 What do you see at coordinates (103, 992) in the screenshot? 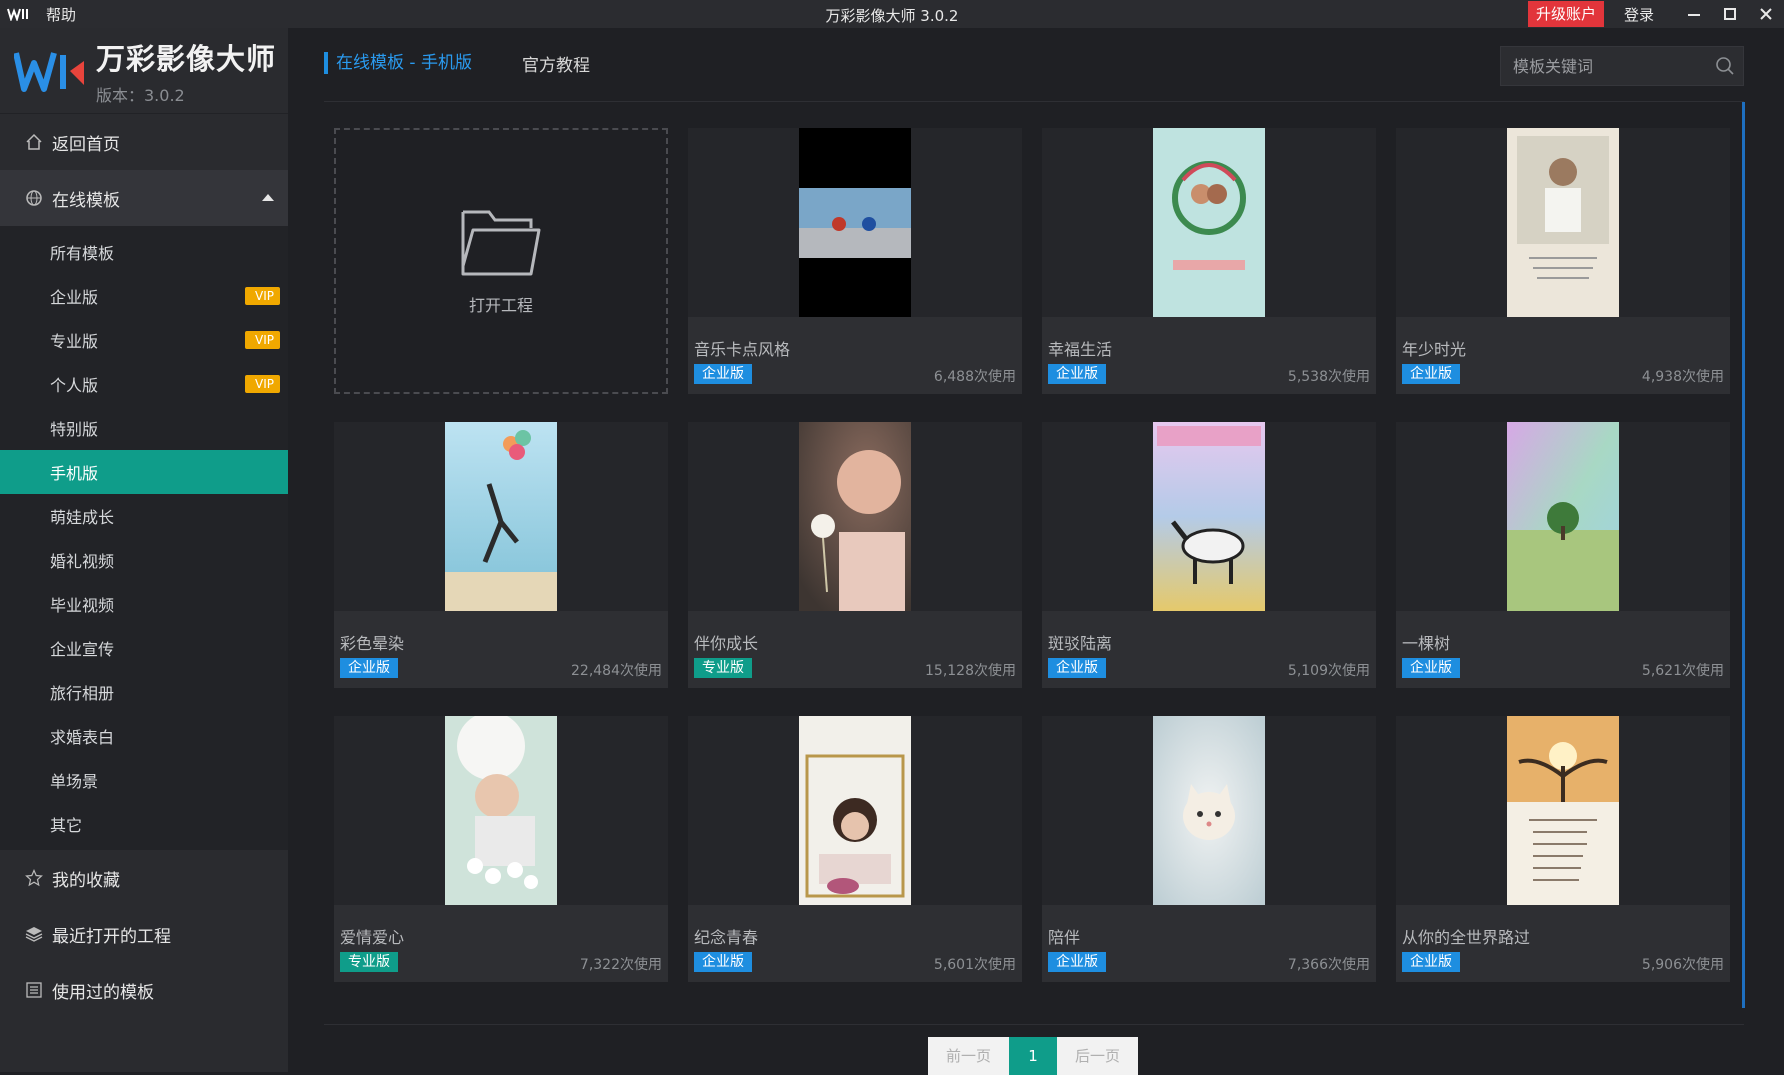
I see `nav-used-label: 使用过的模板` at bounding box center [103, 992].